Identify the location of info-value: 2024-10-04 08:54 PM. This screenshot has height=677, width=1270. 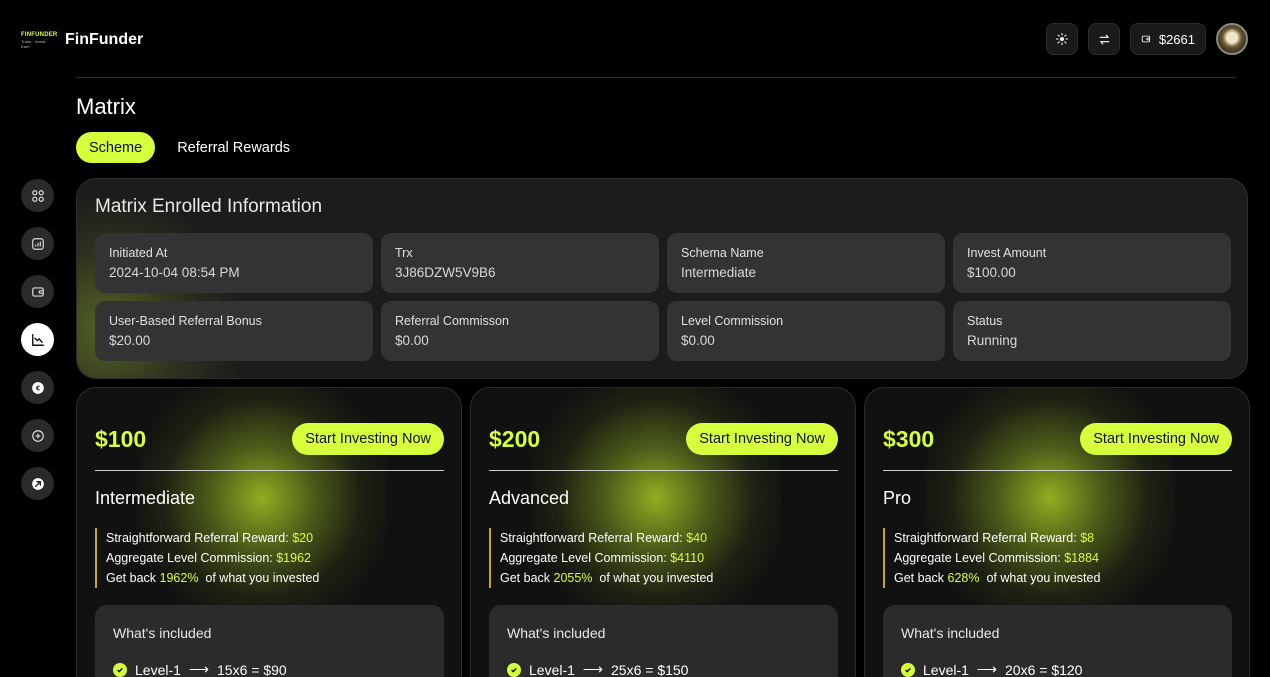
(174, 272).